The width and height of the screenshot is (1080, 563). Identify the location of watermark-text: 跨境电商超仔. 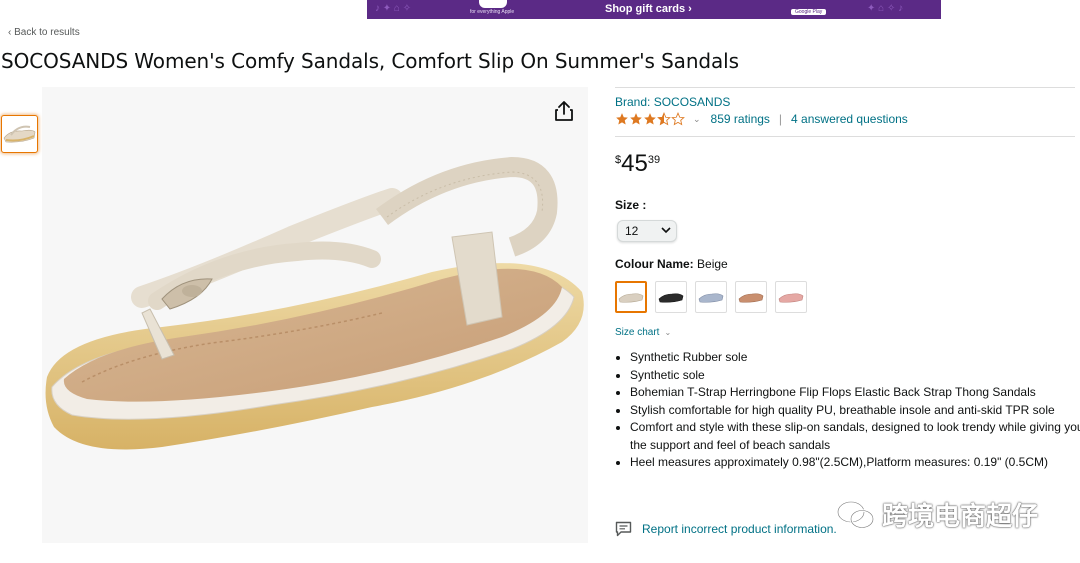
(960, 516).